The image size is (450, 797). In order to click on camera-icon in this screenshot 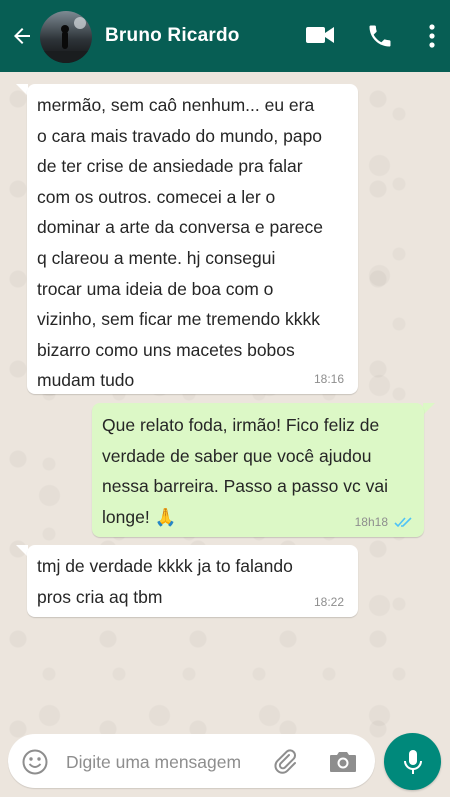, I will do `click(343, 761)`.